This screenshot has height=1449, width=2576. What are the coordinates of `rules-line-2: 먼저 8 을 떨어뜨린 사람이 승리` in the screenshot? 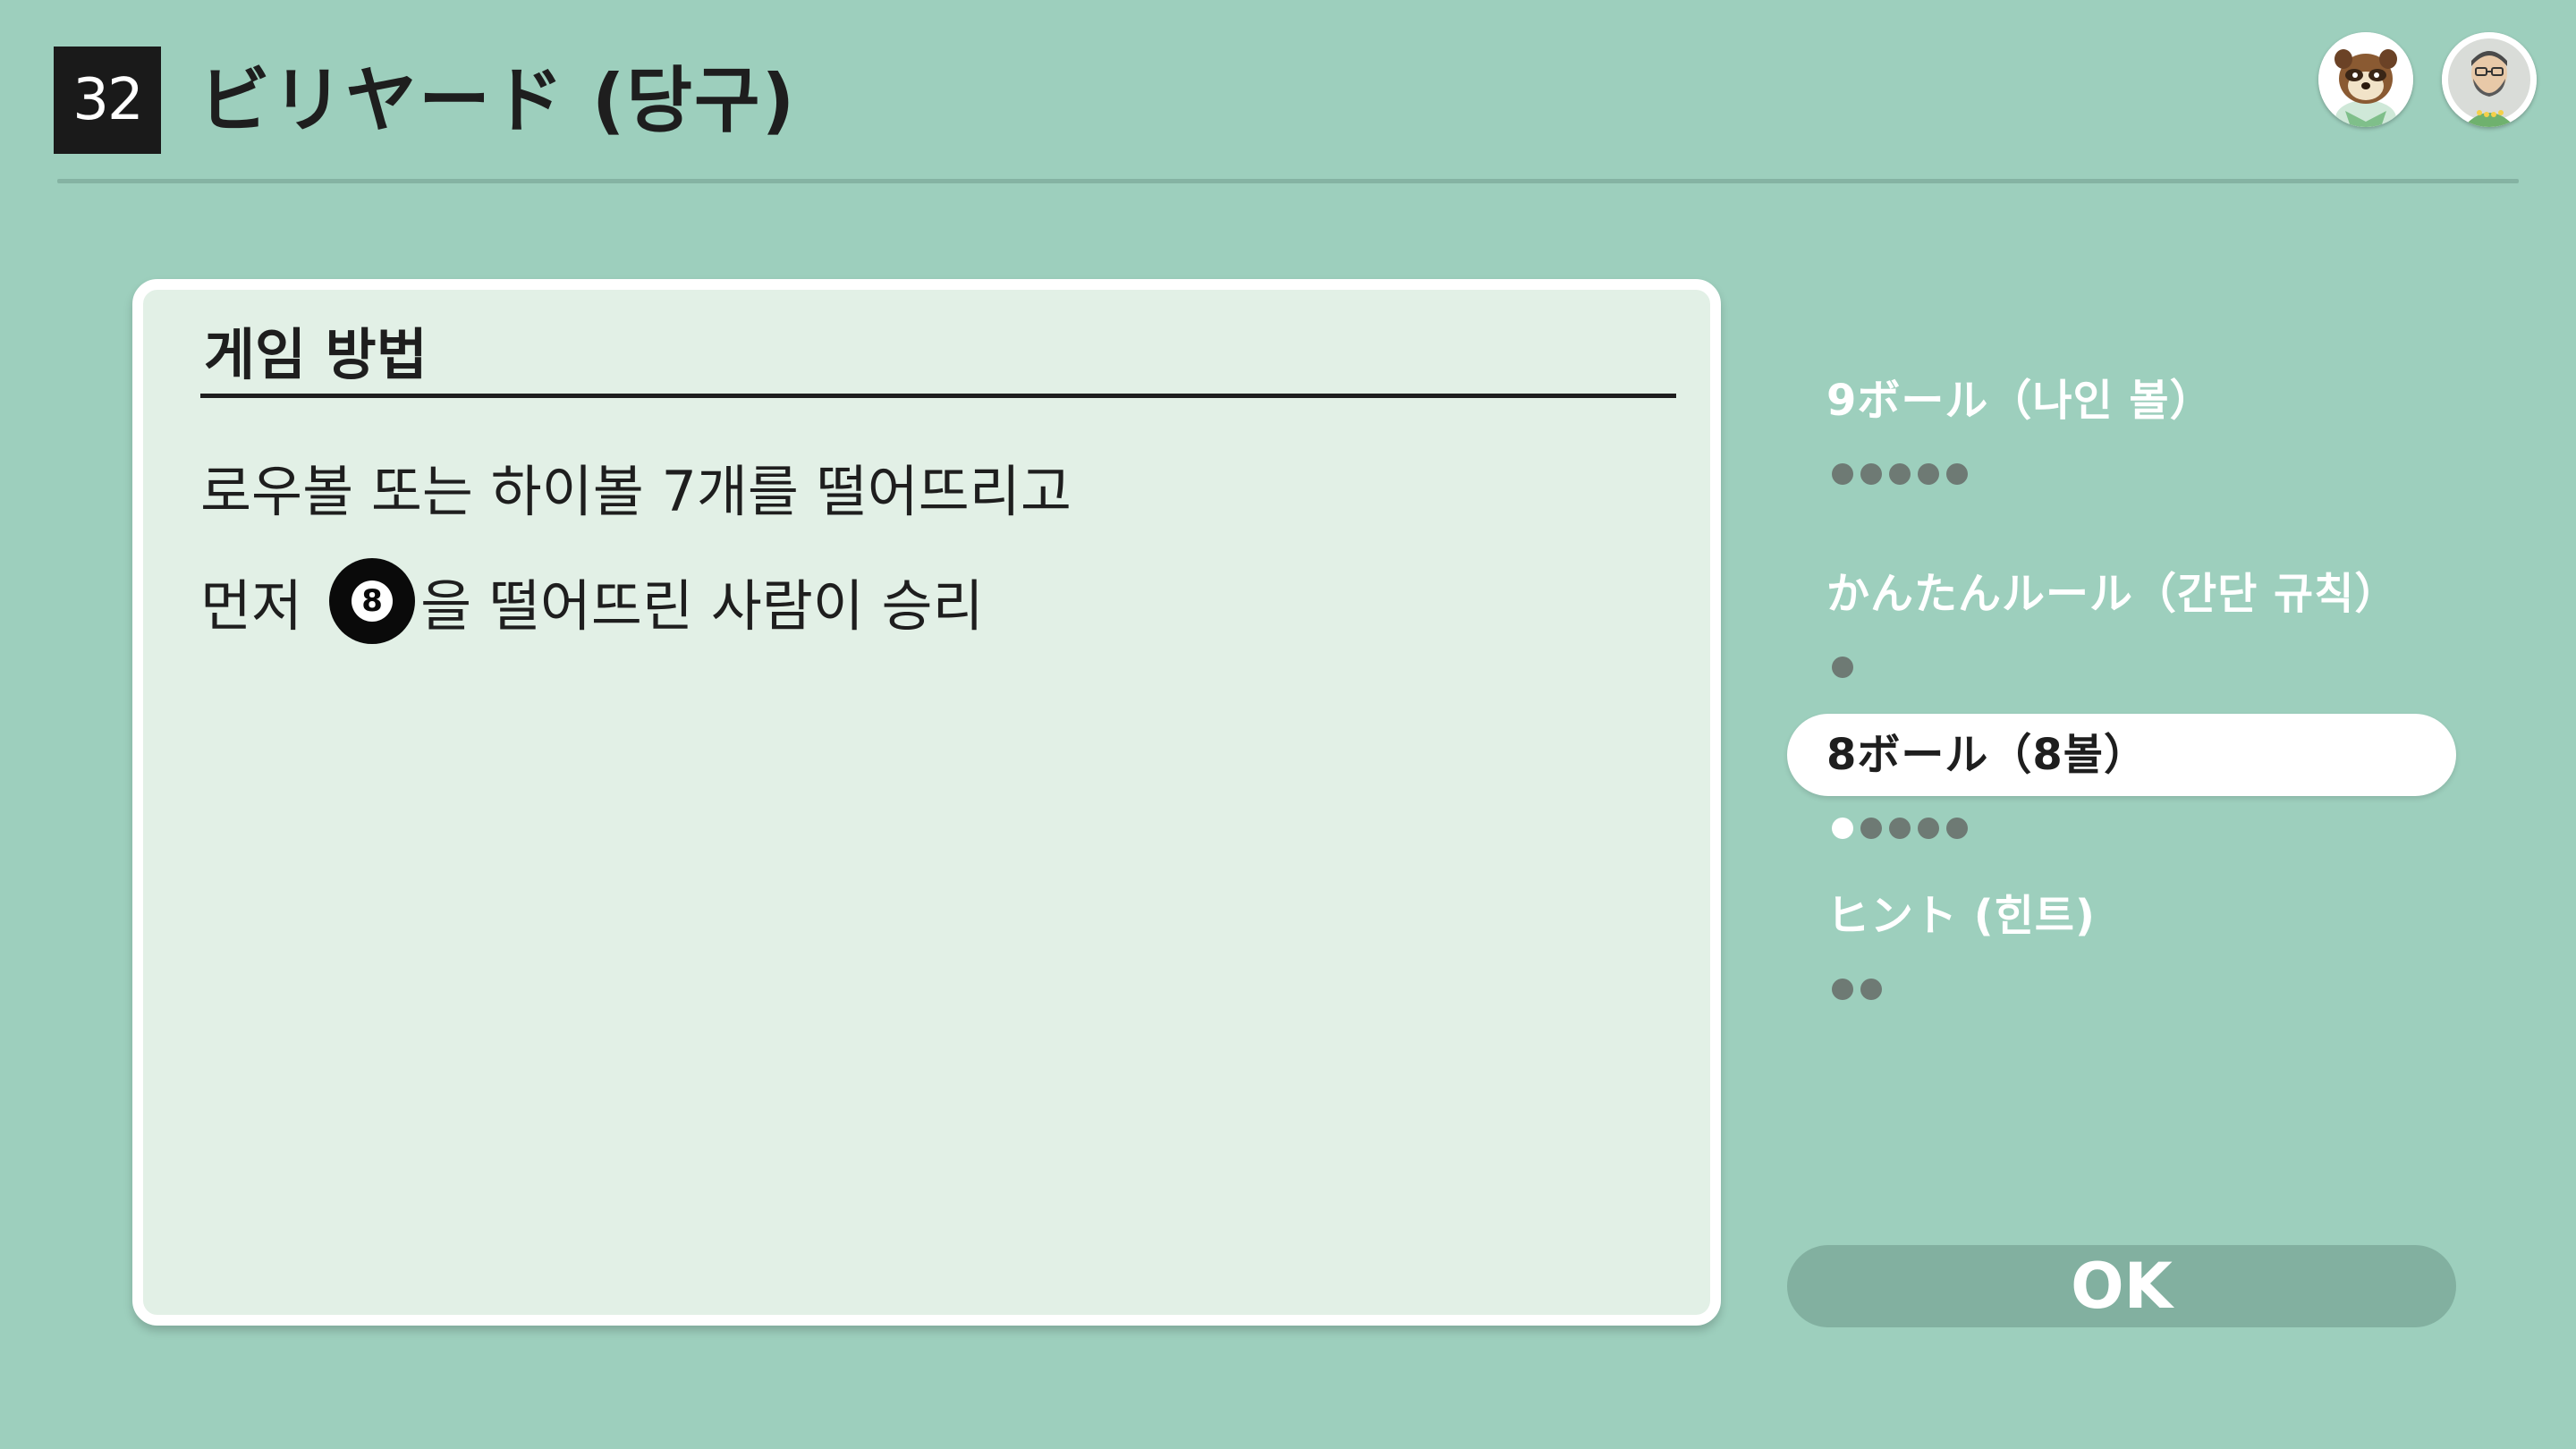 It's located at (592, 601).